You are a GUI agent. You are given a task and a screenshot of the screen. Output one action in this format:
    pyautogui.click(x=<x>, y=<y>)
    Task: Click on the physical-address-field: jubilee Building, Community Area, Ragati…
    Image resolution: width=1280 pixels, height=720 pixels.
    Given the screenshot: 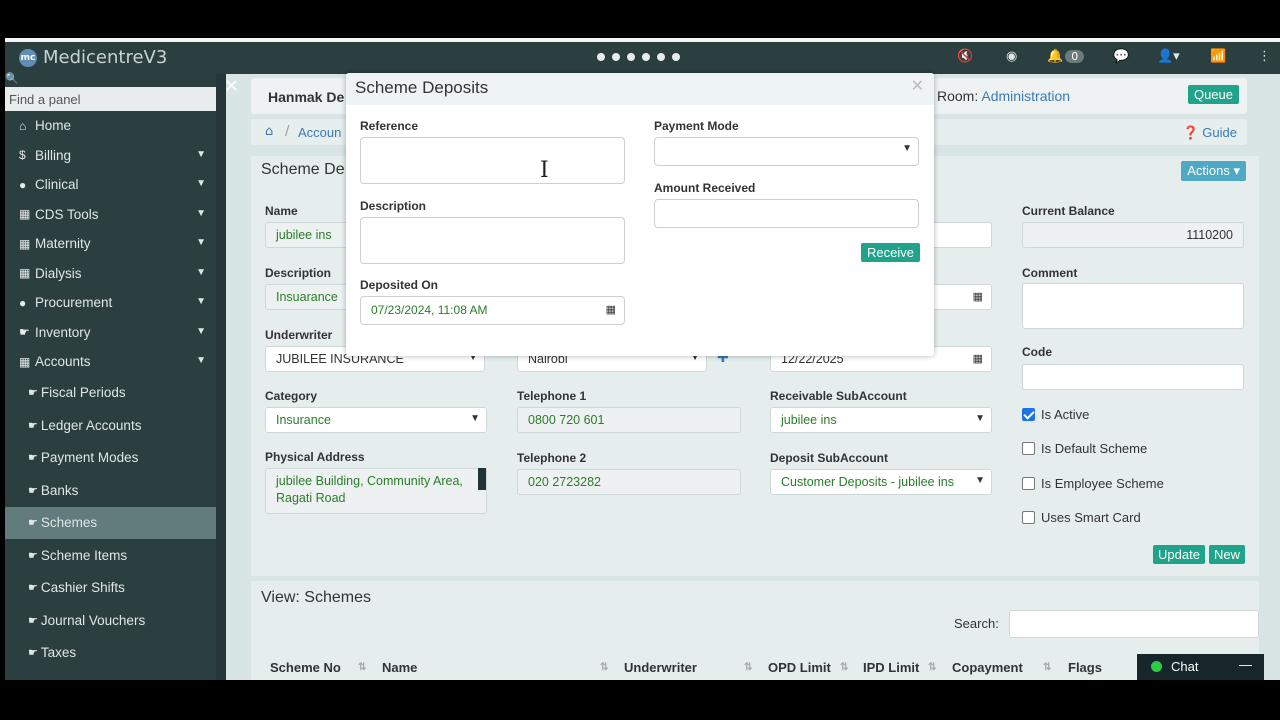 What is the action you would take?
    pyautogui.click(x=376, y=491)
    